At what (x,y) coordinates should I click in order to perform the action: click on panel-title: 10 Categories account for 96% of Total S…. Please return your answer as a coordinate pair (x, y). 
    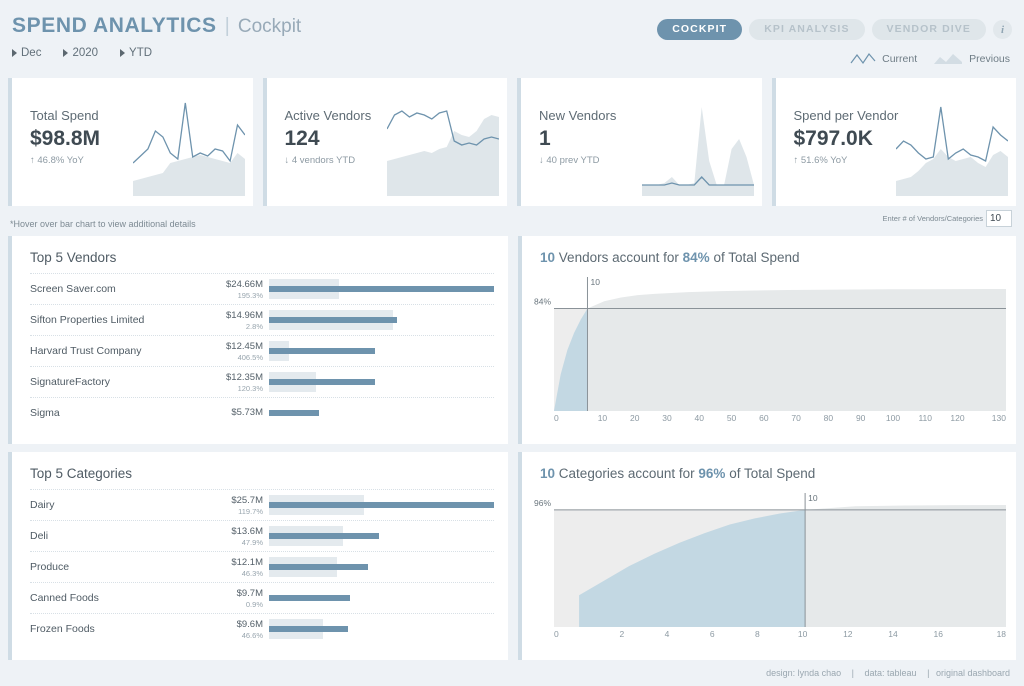
    Looking at the image, I should click on (769, 466).